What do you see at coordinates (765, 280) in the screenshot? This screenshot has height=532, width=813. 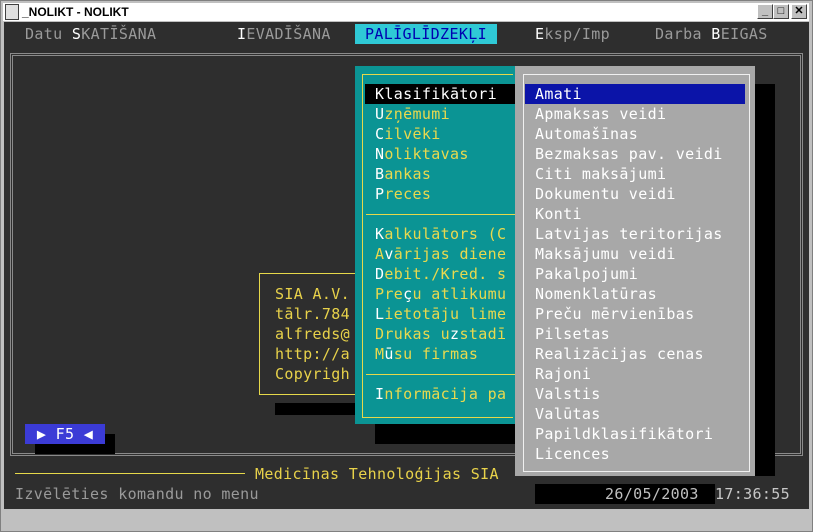 I see `submenu-shadow` at bounding box center [765, 280].